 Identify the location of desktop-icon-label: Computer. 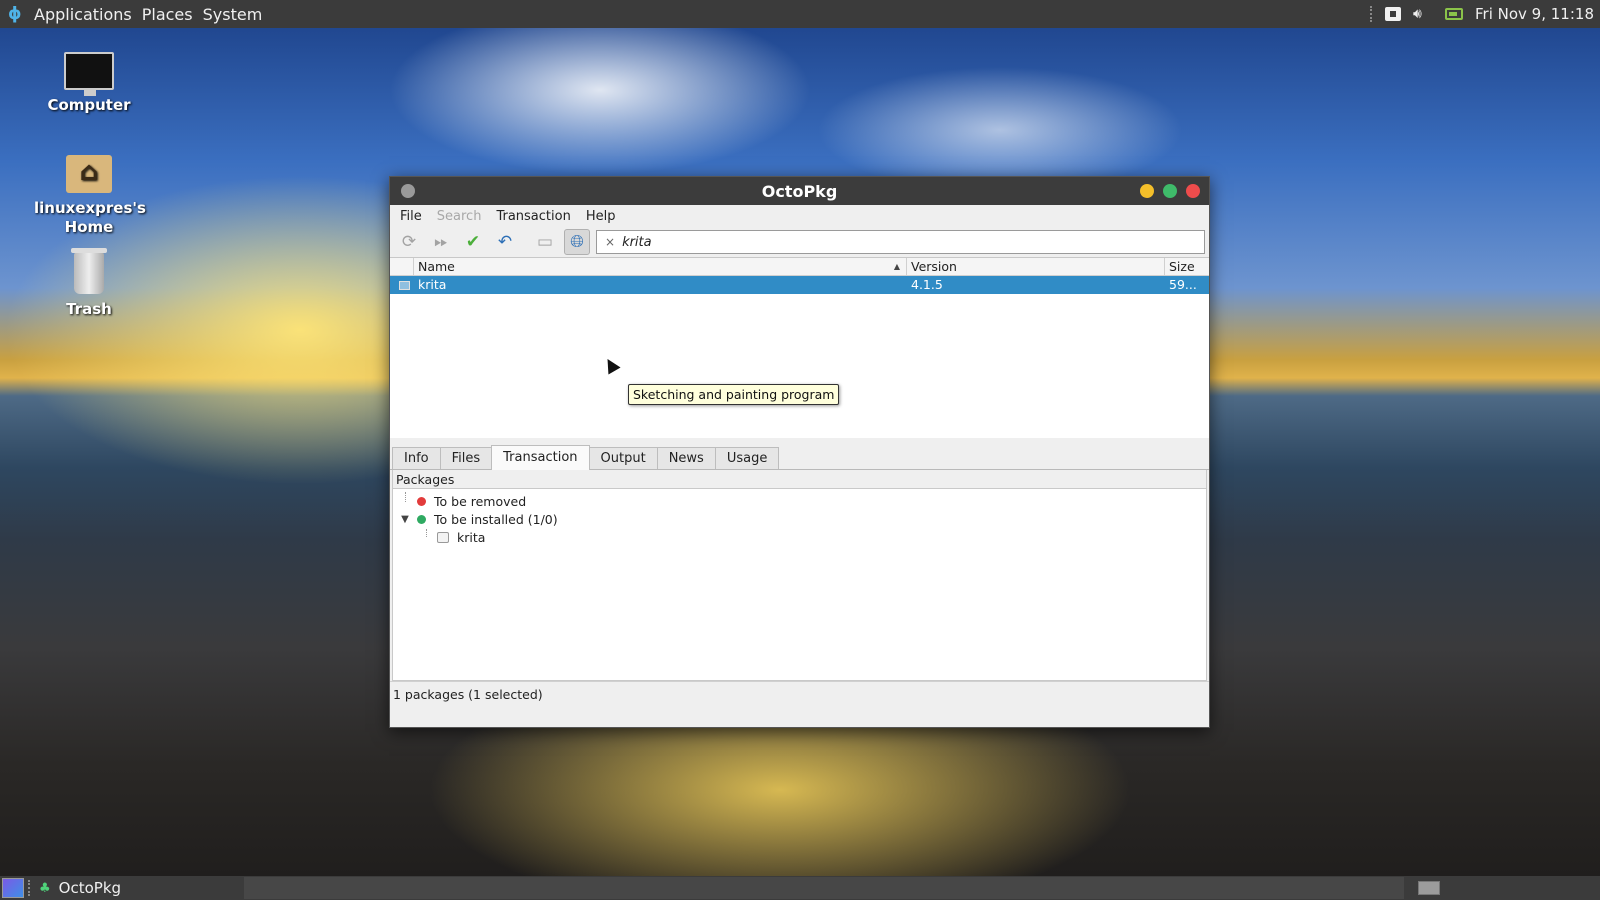
(89, 105).